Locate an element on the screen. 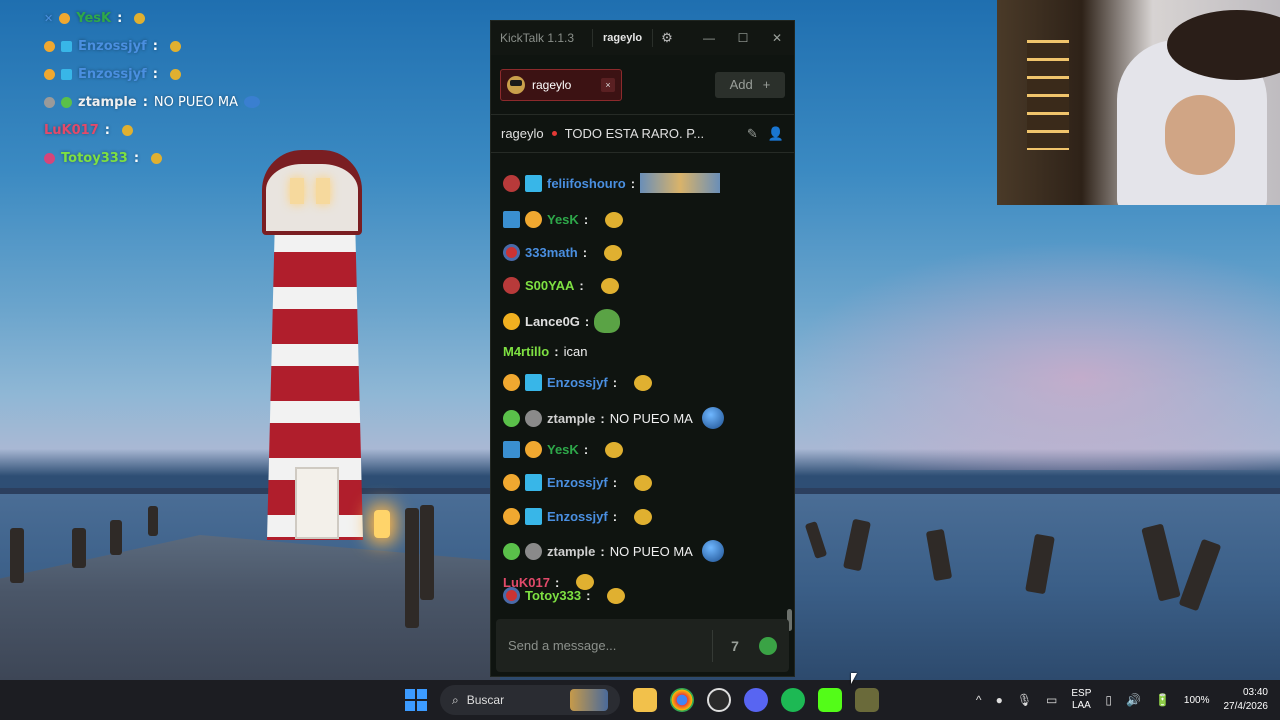 The height and width of the screenshot is (720, 1280). pier-lamp is located at coordinates (382, 524).